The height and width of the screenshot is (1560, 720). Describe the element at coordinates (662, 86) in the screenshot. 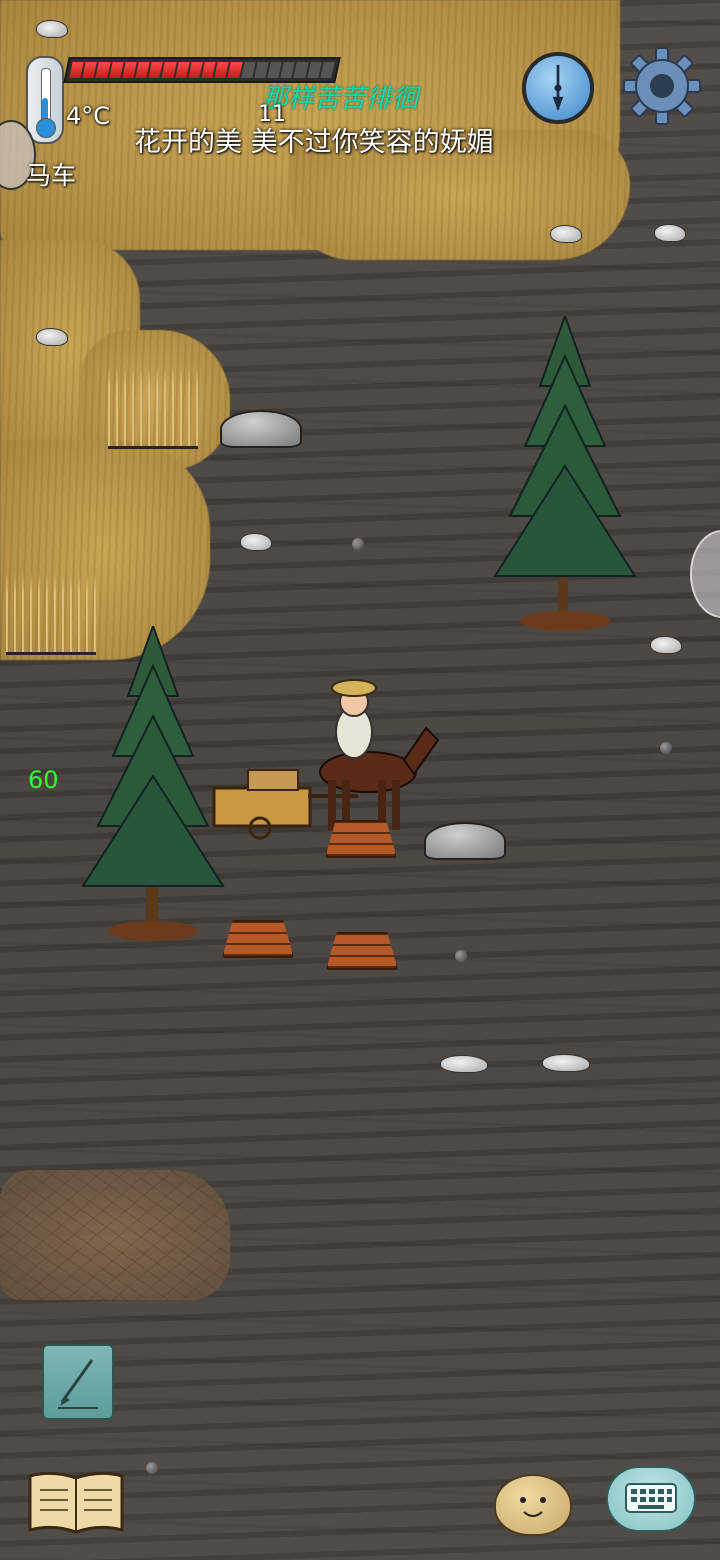

I see `gear-icon` at that location.